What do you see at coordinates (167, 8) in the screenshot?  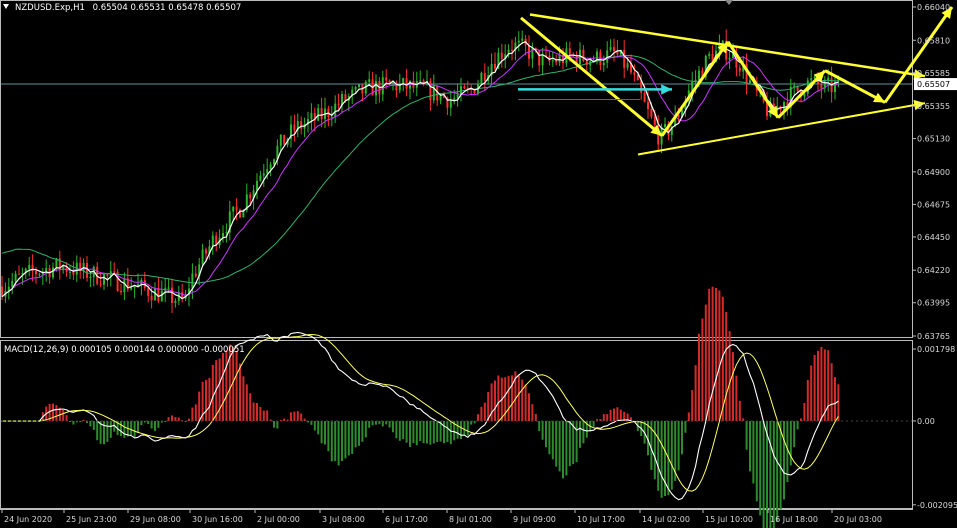 I see `ohlc-values: 0.65504 0.65531 0.65478 0.65507` at bounding box center [167, 8].